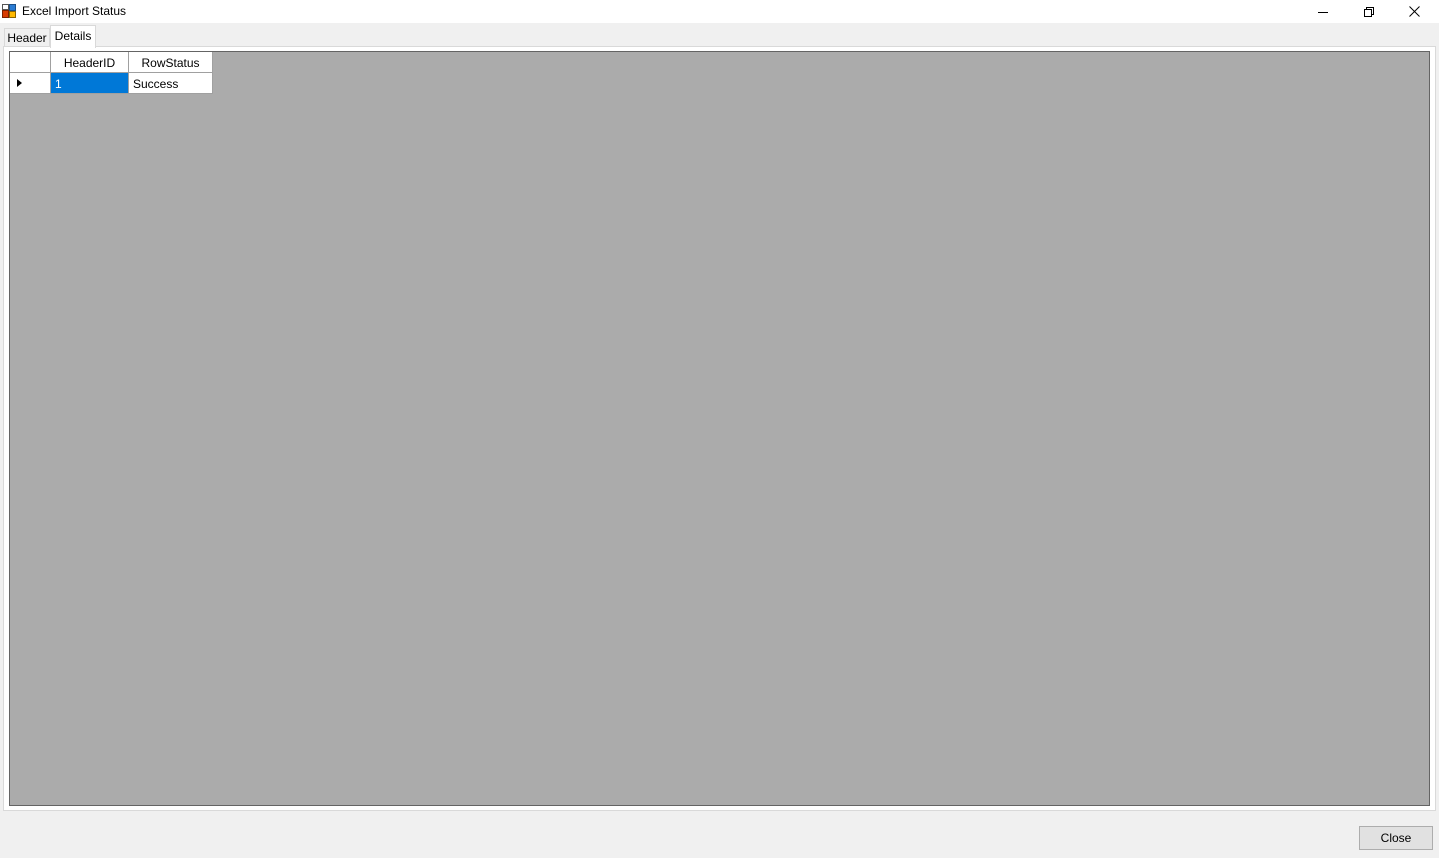 This screenshot has width=1439, height=858. Describe the element at coordinates (73, 36) in the screenshot. I see `tab-details: Details` at that location.